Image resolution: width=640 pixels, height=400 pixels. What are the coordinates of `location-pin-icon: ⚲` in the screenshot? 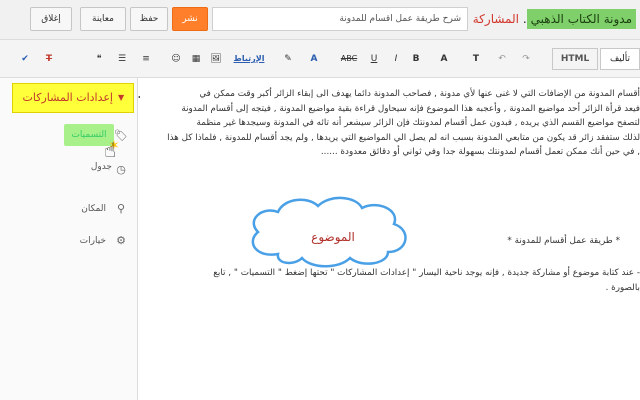 It's located at (121, 208).